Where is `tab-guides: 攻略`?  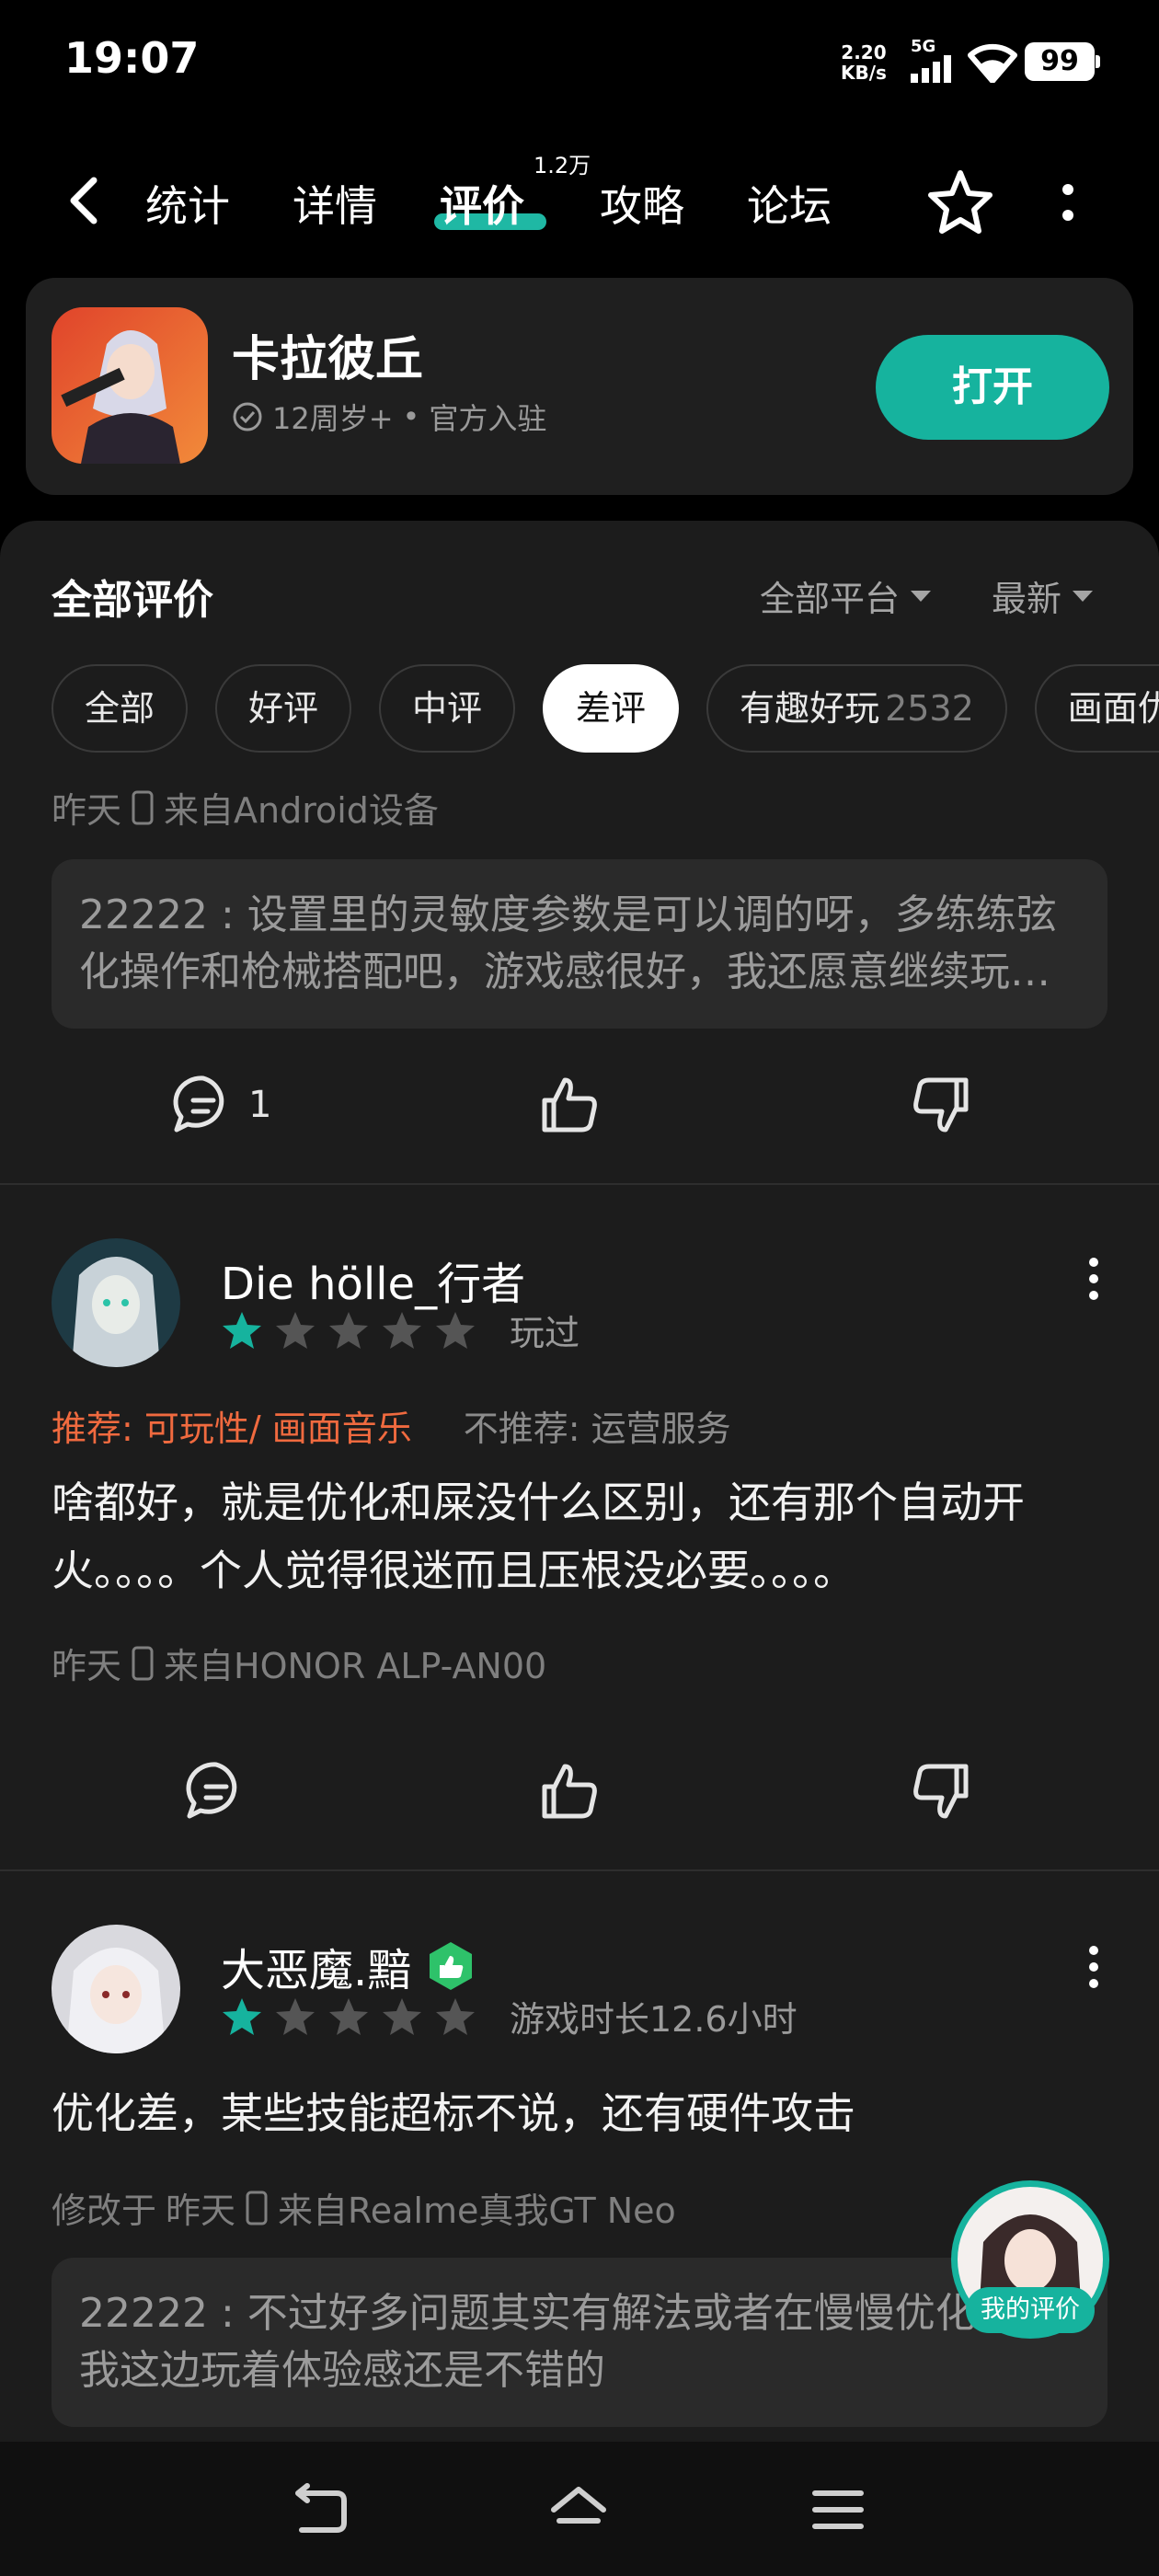 tab-guides: 攻略 is located at coordinates (642, 203).